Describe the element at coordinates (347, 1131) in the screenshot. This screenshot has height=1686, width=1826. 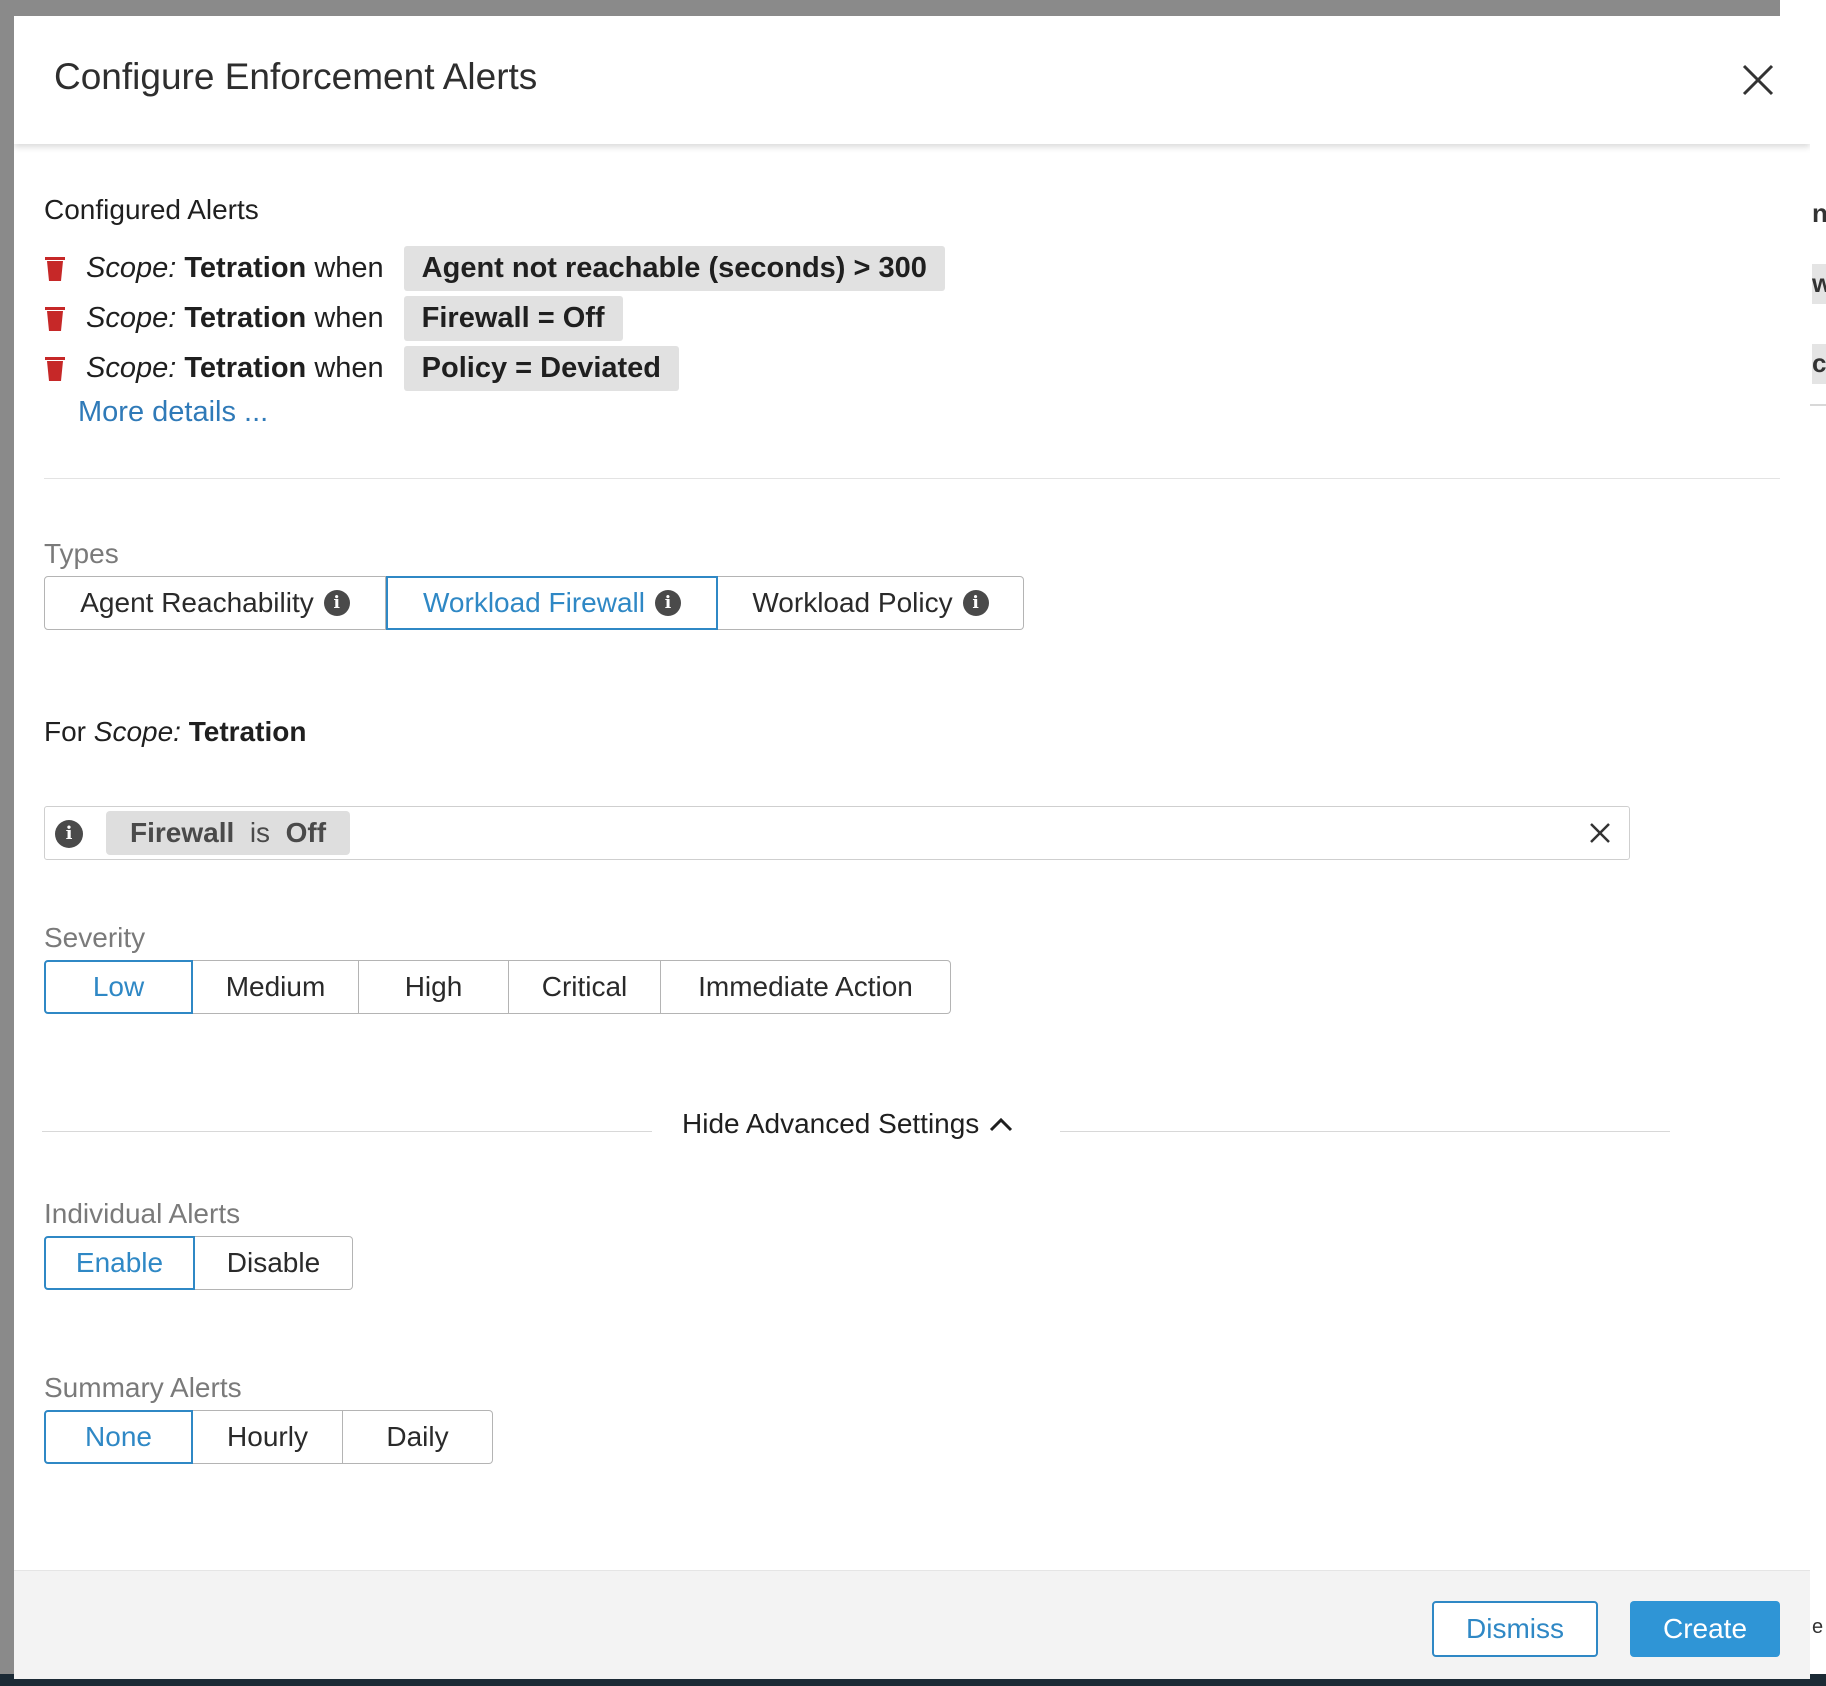
I see `advanced-divider-left` at that location.